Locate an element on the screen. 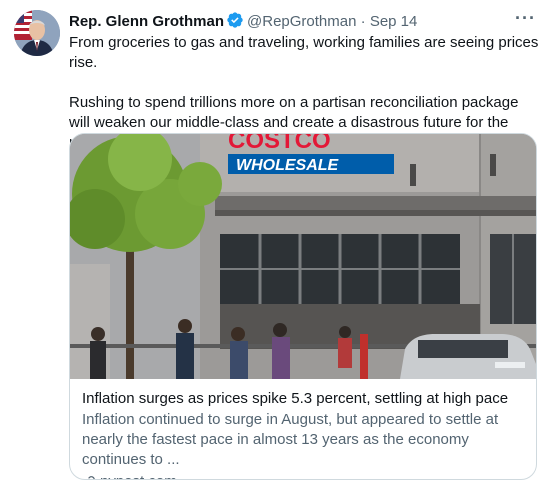 This screenshot has width=550, height=490. author-name: Rep. Glenn Grothman is located at coordinates (146, 21).